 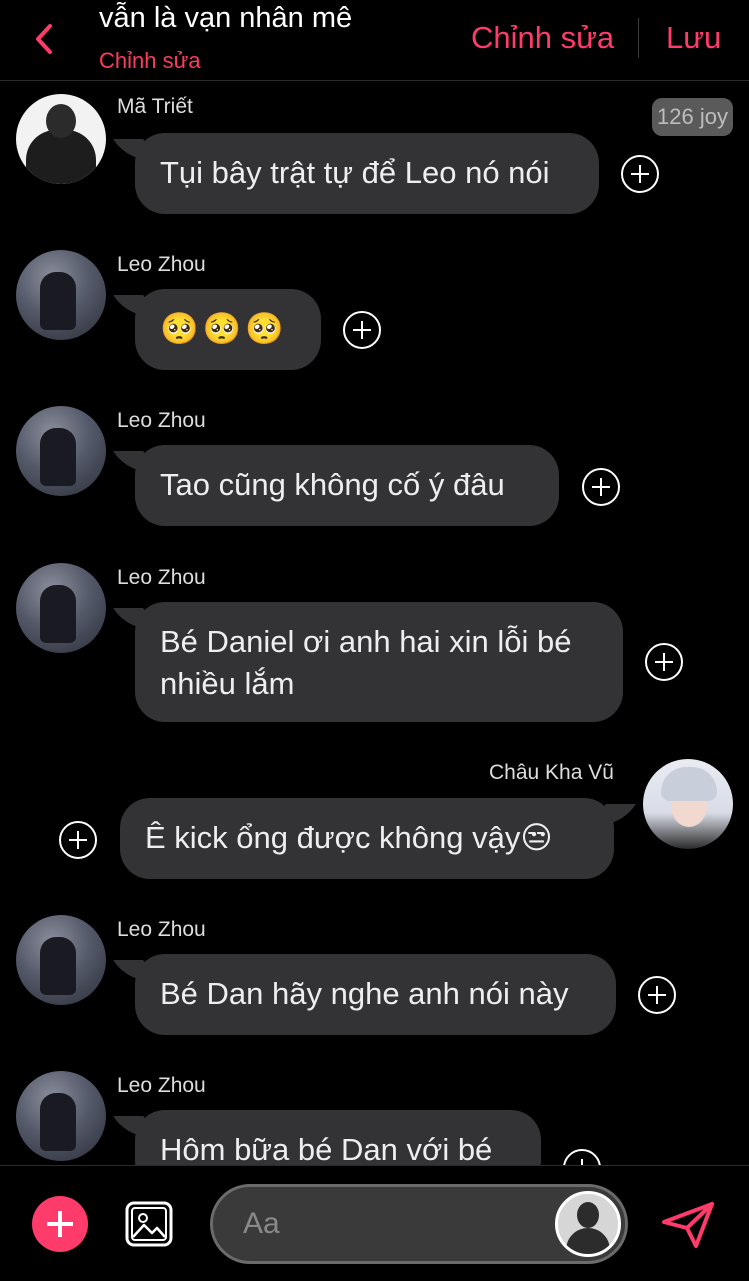 I want to click on user-avatar-icon, so click(x=588, y=1224).